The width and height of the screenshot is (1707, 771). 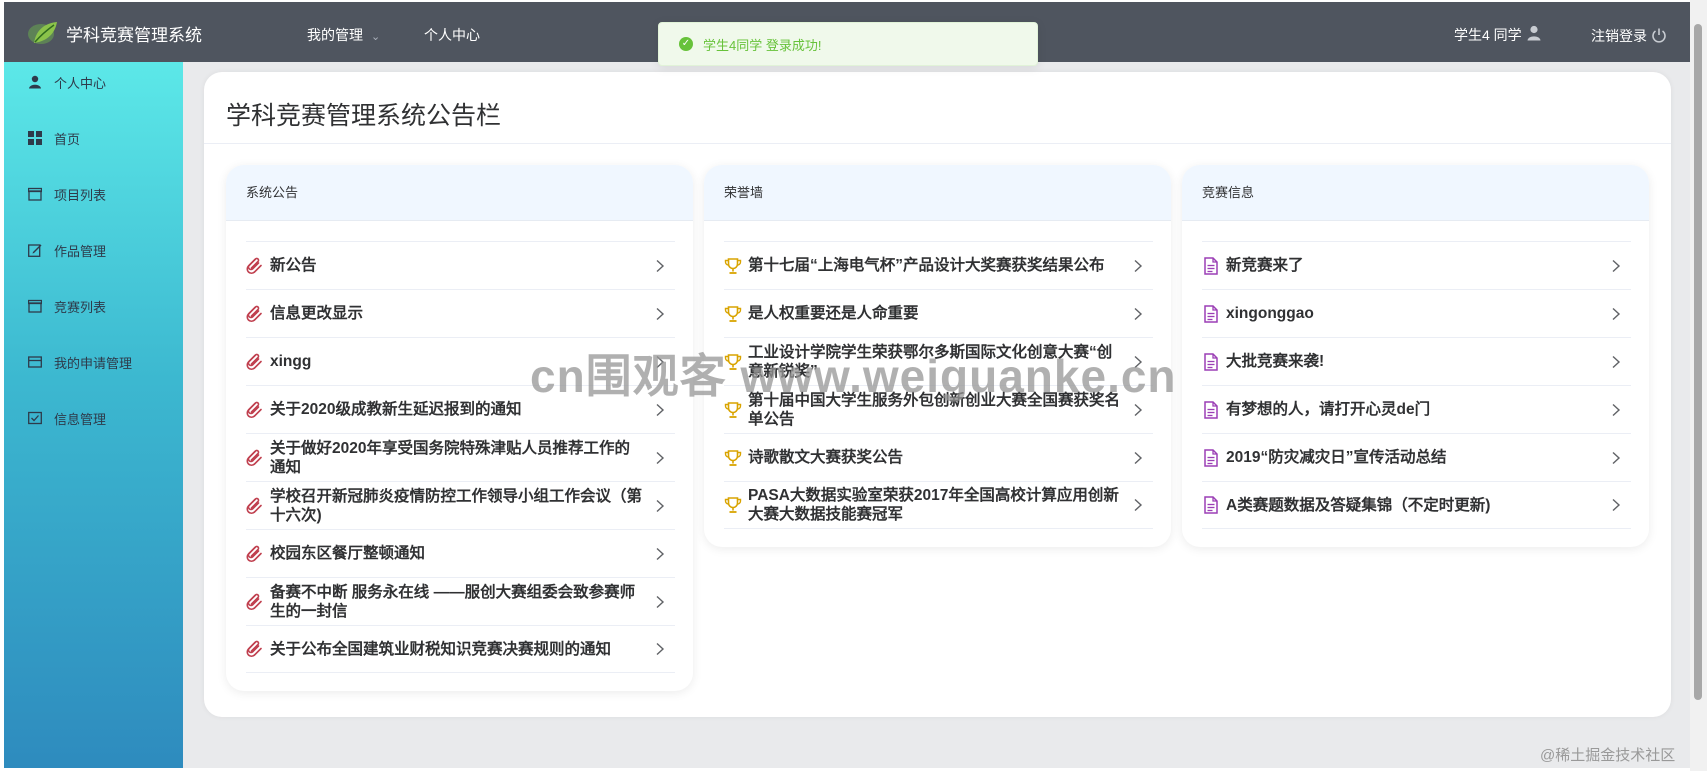 I want to click on app-title: 学科竞赛管理系统, so click(x=134, y=35).